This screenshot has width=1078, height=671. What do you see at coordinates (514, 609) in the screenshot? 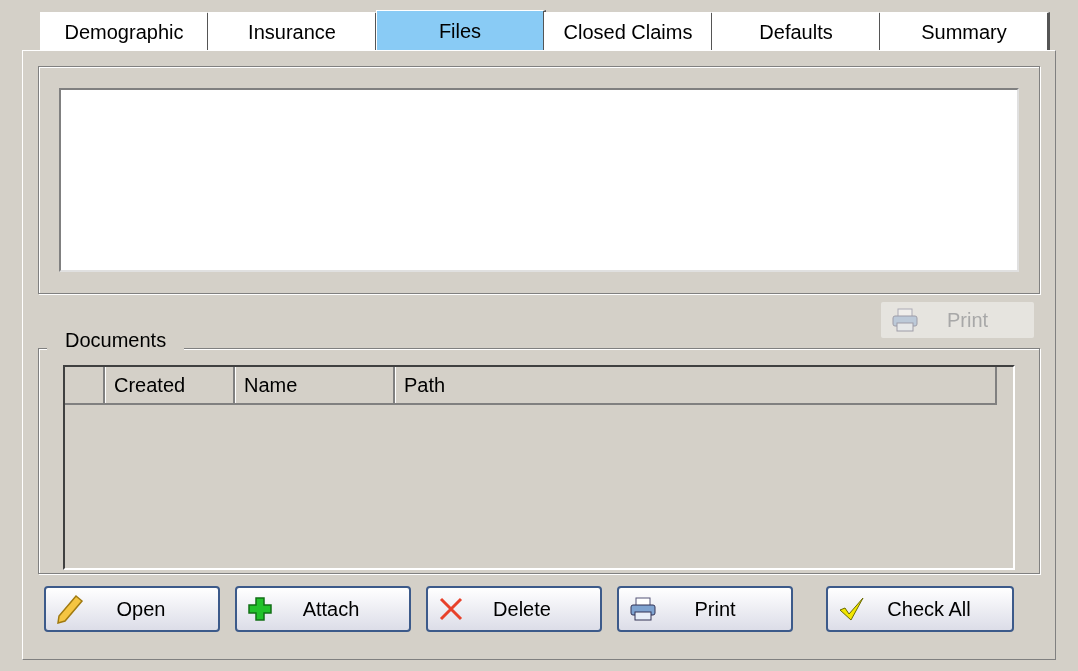
I see `action-button: Delete` at bounding box center [514, 609].